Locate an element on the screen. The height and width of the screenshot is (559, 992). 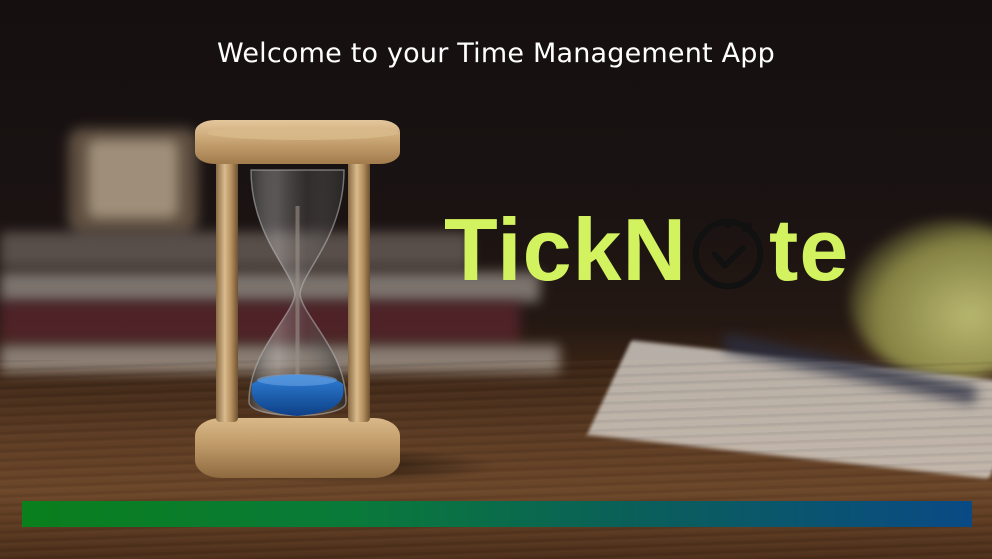
hourglass-glass is located at coordinates (297, 293).